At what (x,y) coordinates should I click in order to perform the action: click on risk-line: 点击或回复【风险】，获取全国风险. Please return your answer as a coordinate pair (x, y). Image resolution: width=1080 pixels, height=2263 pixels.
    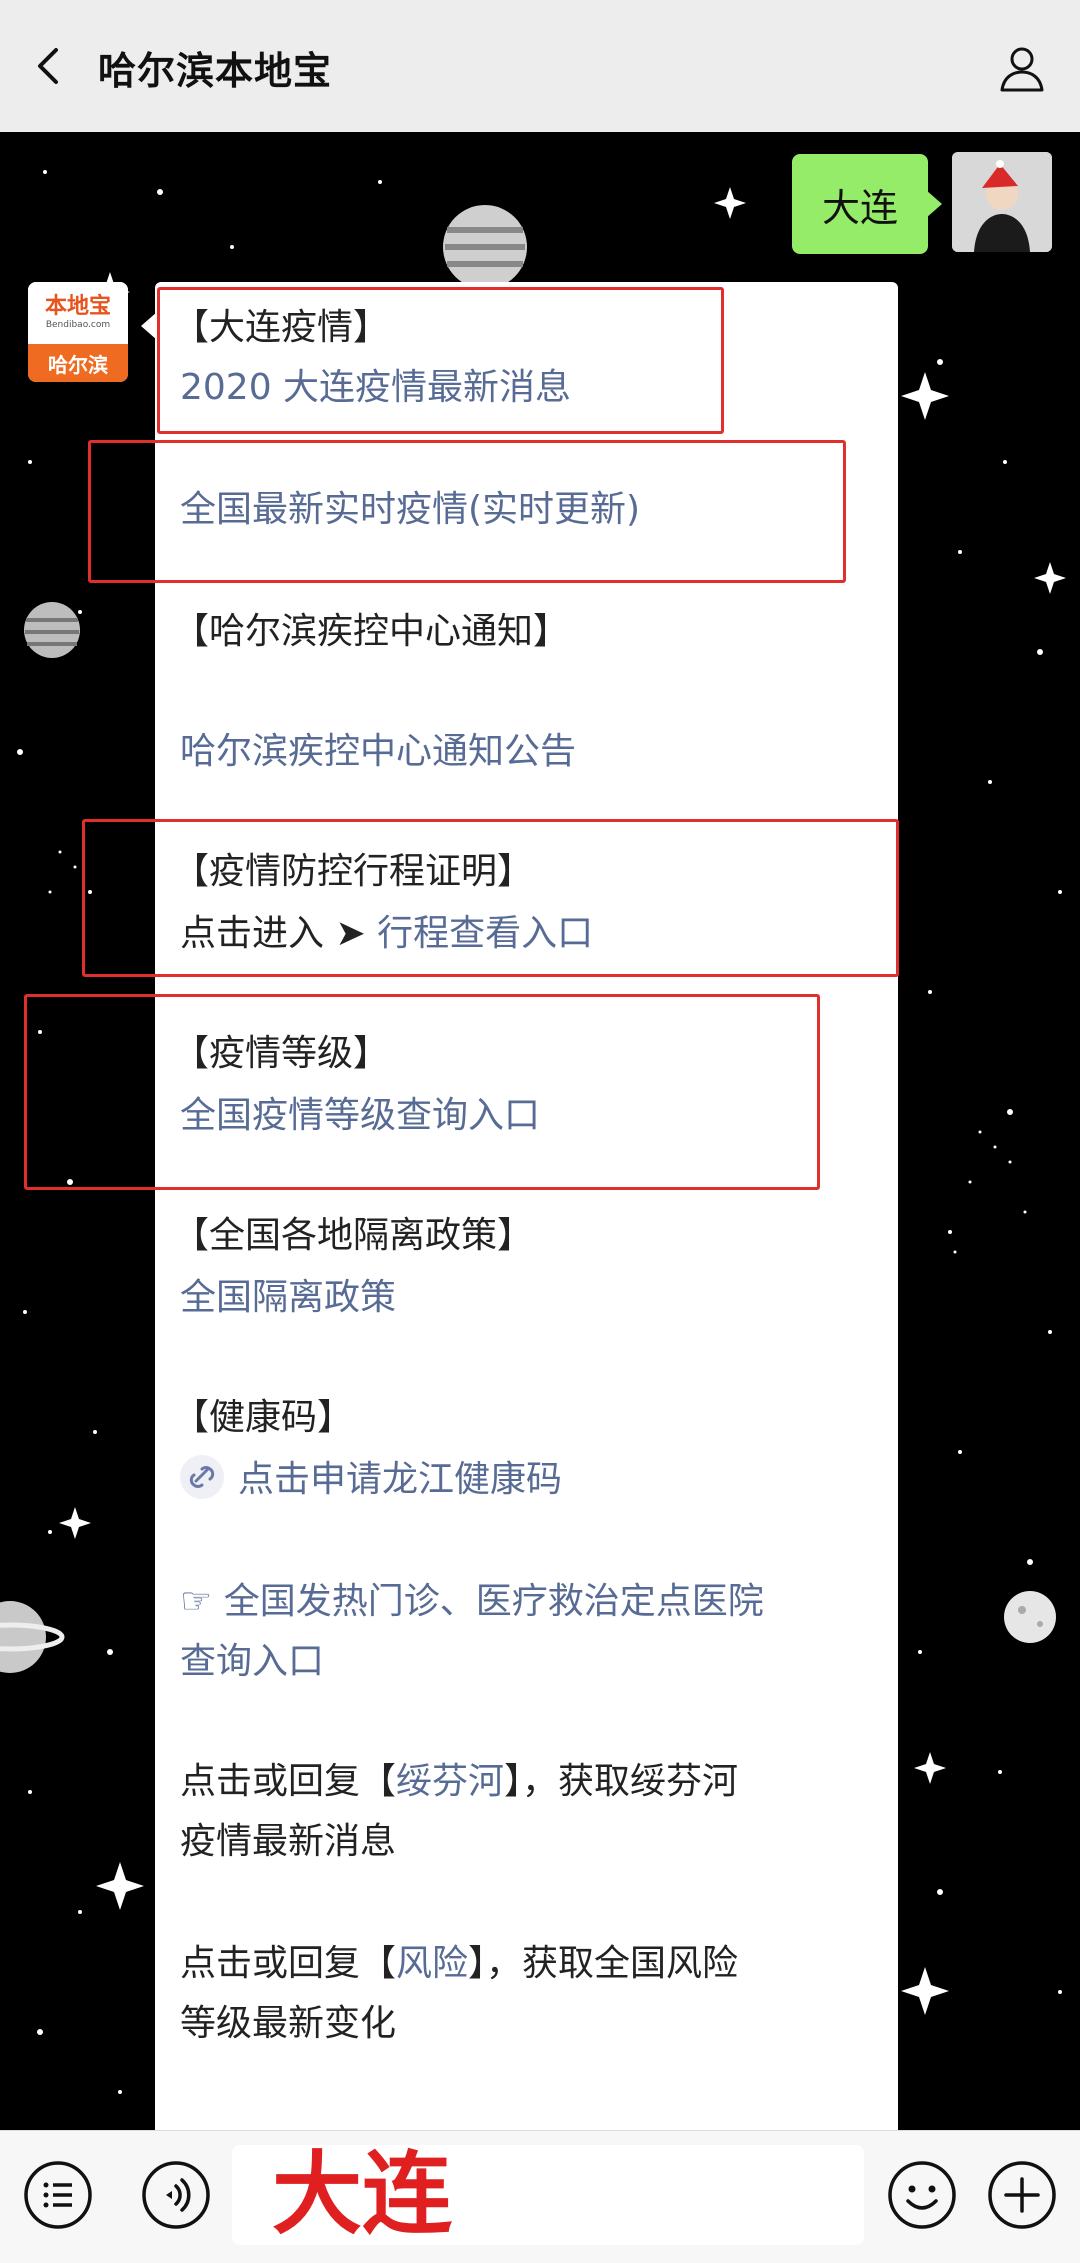
    Looking at the image, I should click on (459, 1964).